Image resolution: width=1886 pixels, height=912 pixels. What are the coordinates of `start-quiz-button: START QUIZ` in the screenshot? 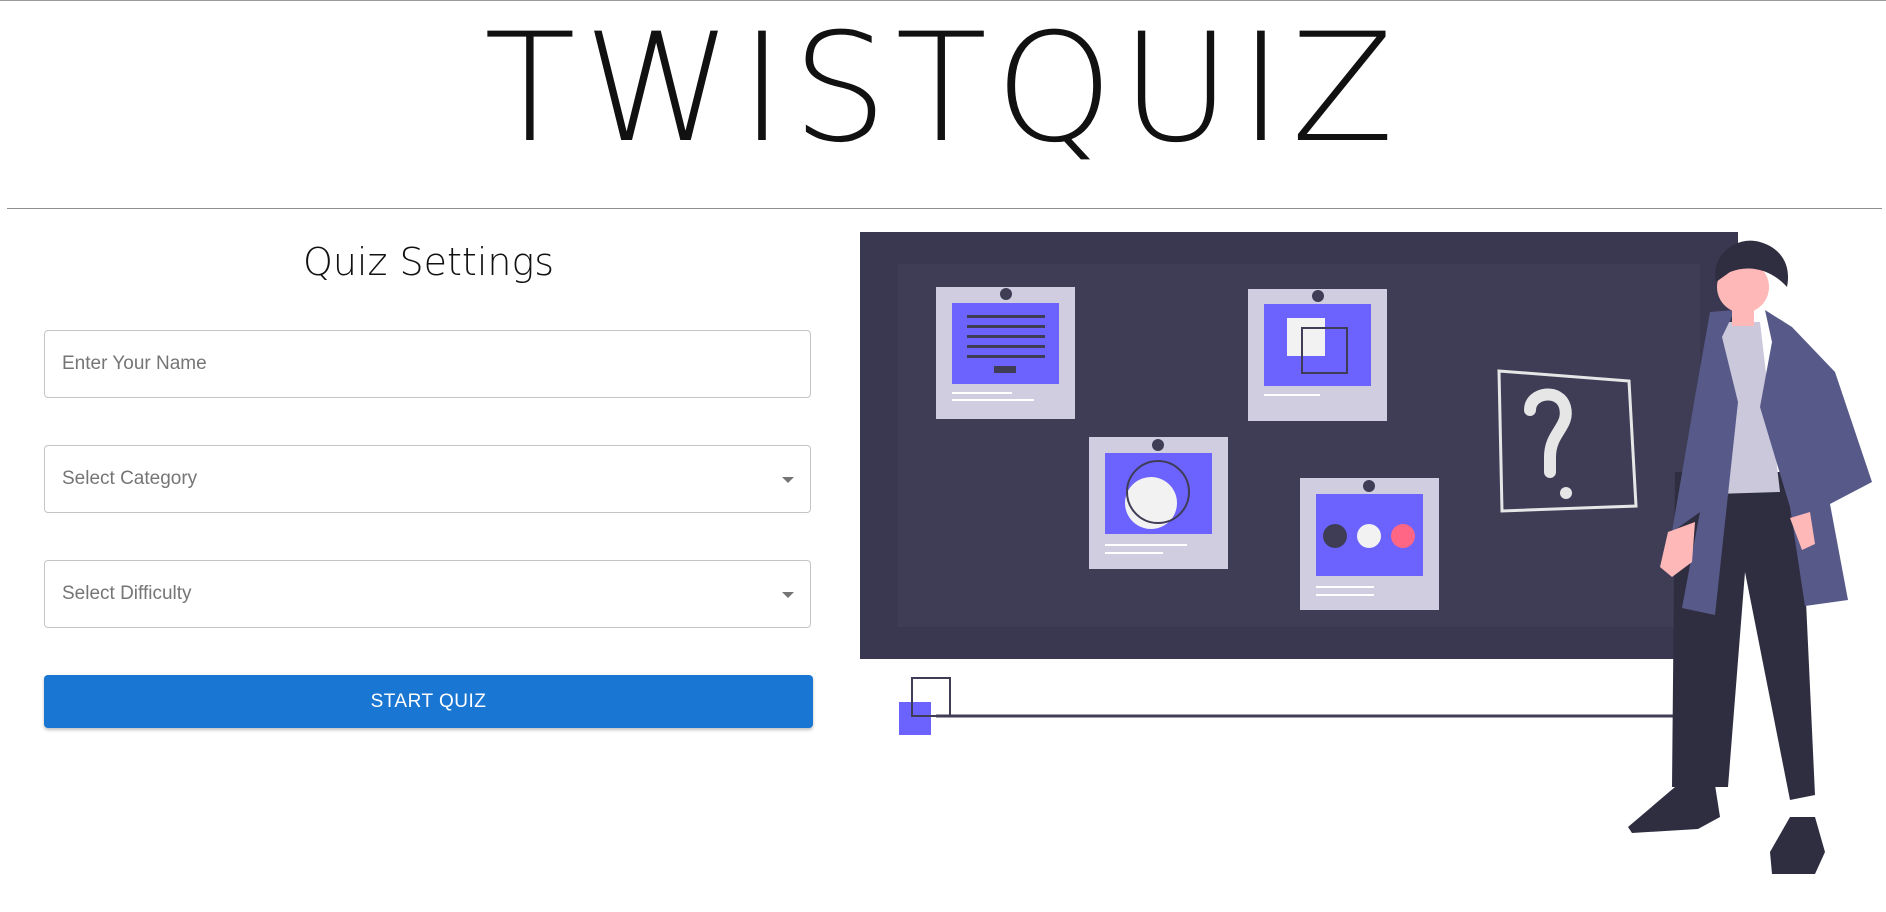 It's located at (428, 701).